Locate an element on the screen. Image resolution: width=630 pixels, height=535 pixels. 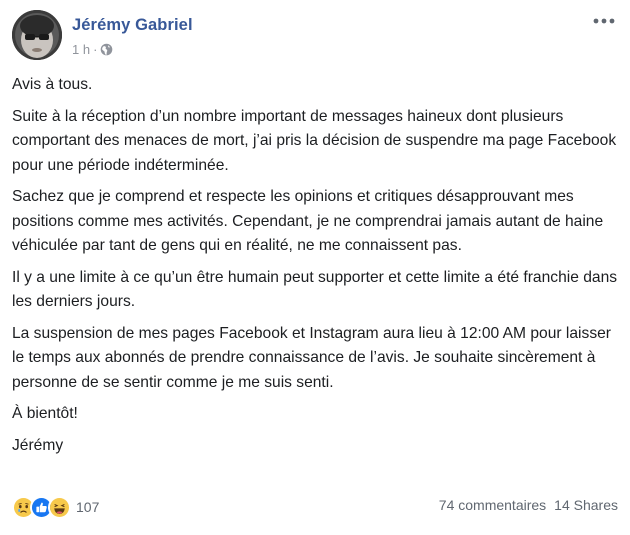
engagement-counts: 74 commentaires 14 Shares is located at coordinates (528, 505).